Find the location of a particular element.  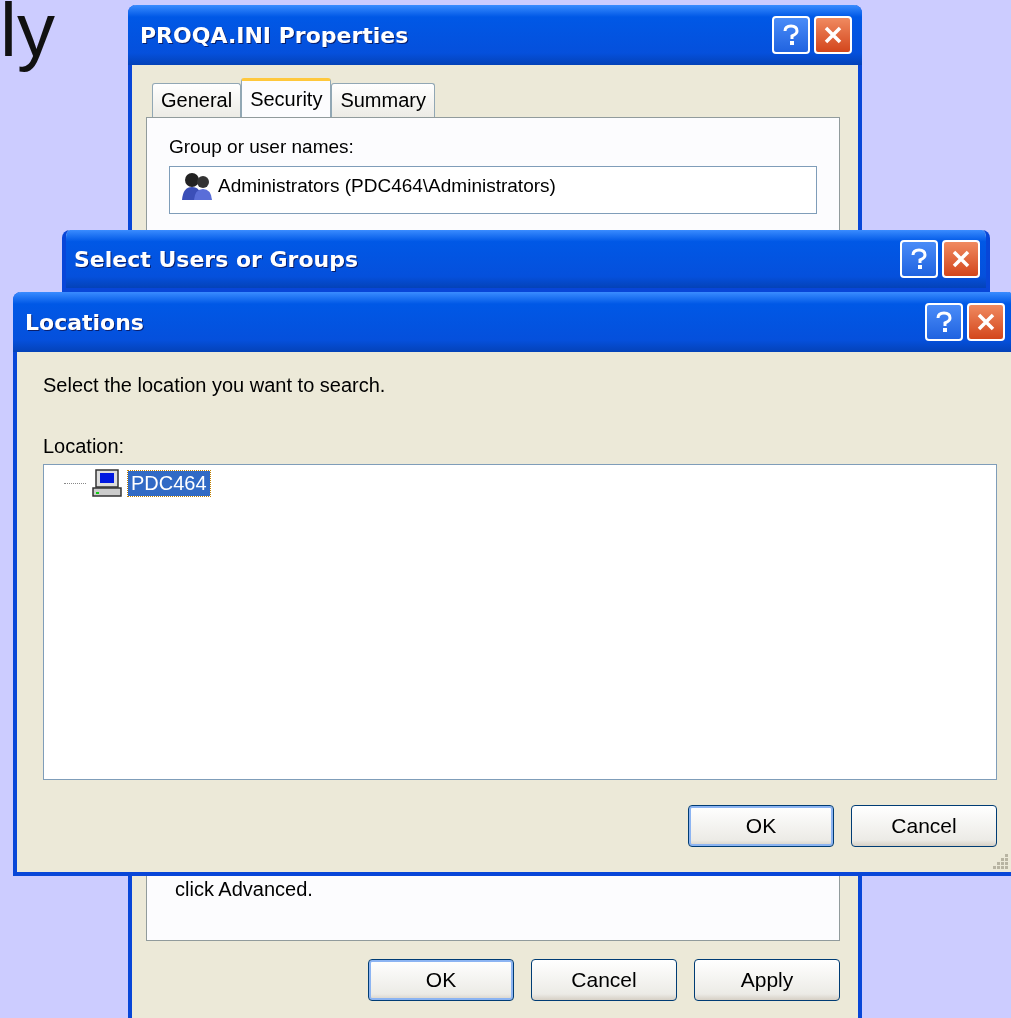

resize-grip-icon is located at coordinates (1000, 861).